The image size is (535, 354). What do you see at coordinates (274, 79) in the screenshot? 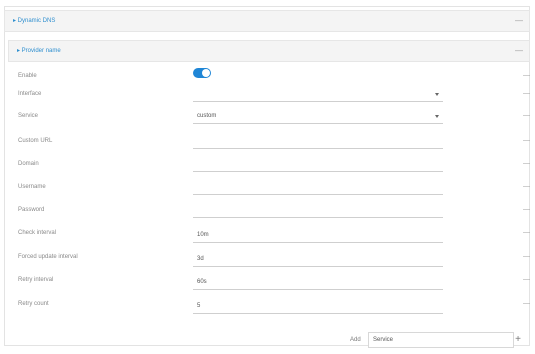
I see `row-enable: Enable —` at bounding box center [274, 79].